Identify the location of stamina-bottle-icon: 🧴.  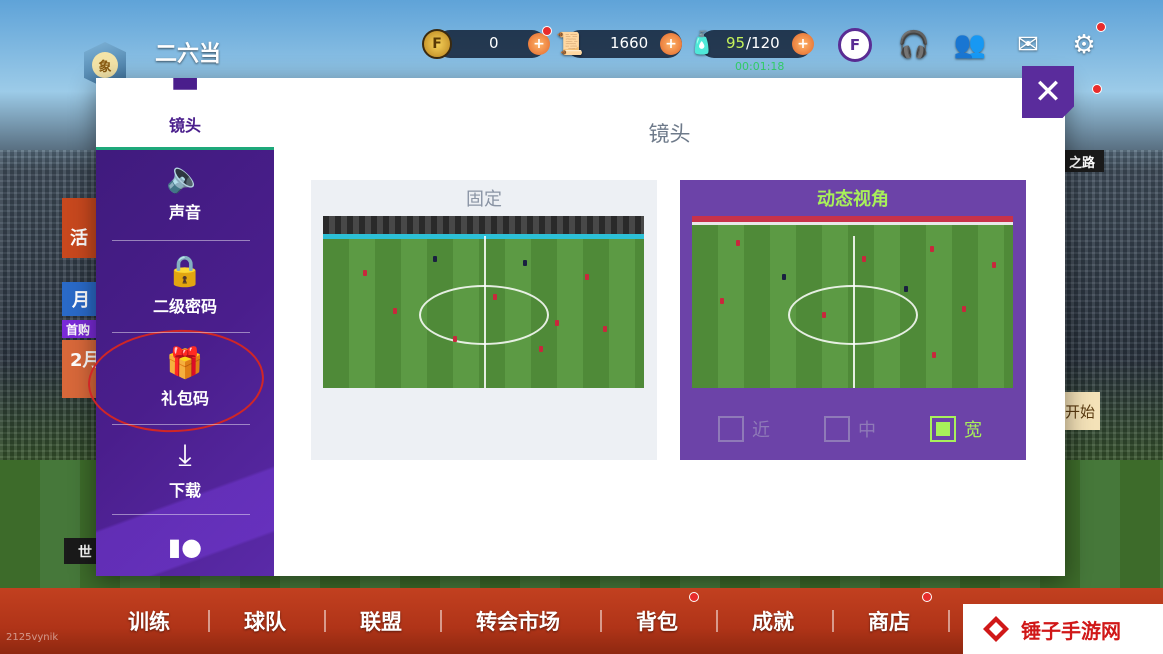
(702, 43).